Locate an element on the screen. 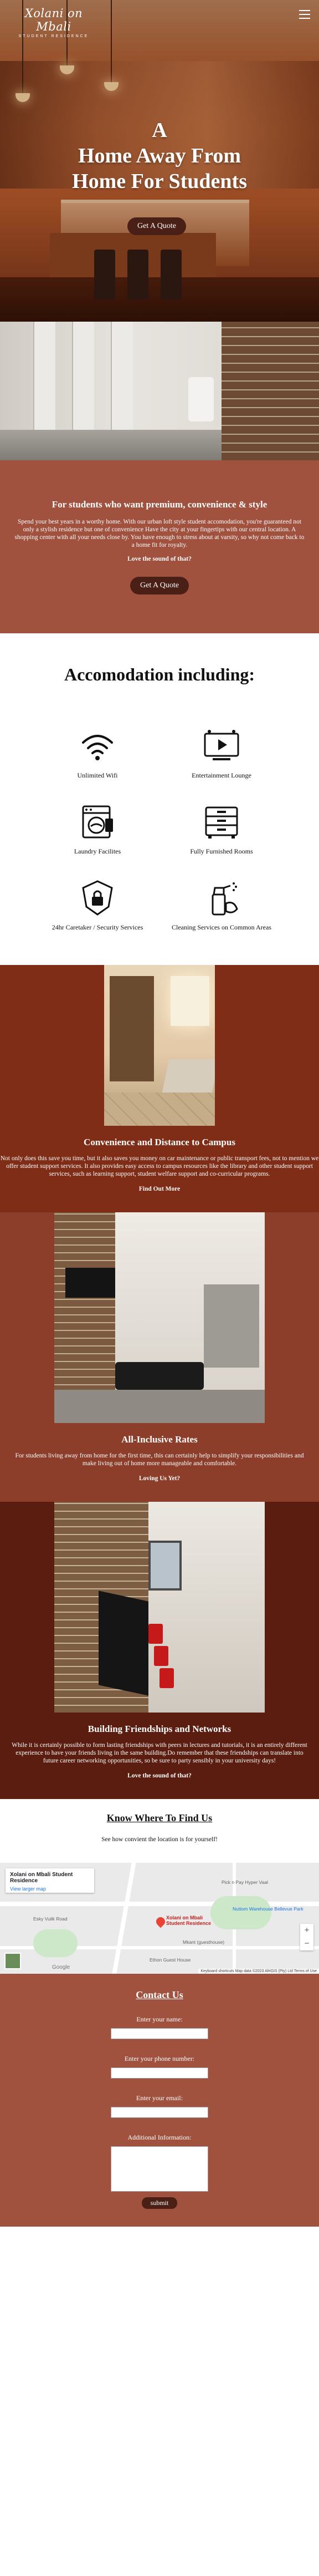 This screenshot has height=2576, width=319. email-field is located at coordinates (159, 2112).